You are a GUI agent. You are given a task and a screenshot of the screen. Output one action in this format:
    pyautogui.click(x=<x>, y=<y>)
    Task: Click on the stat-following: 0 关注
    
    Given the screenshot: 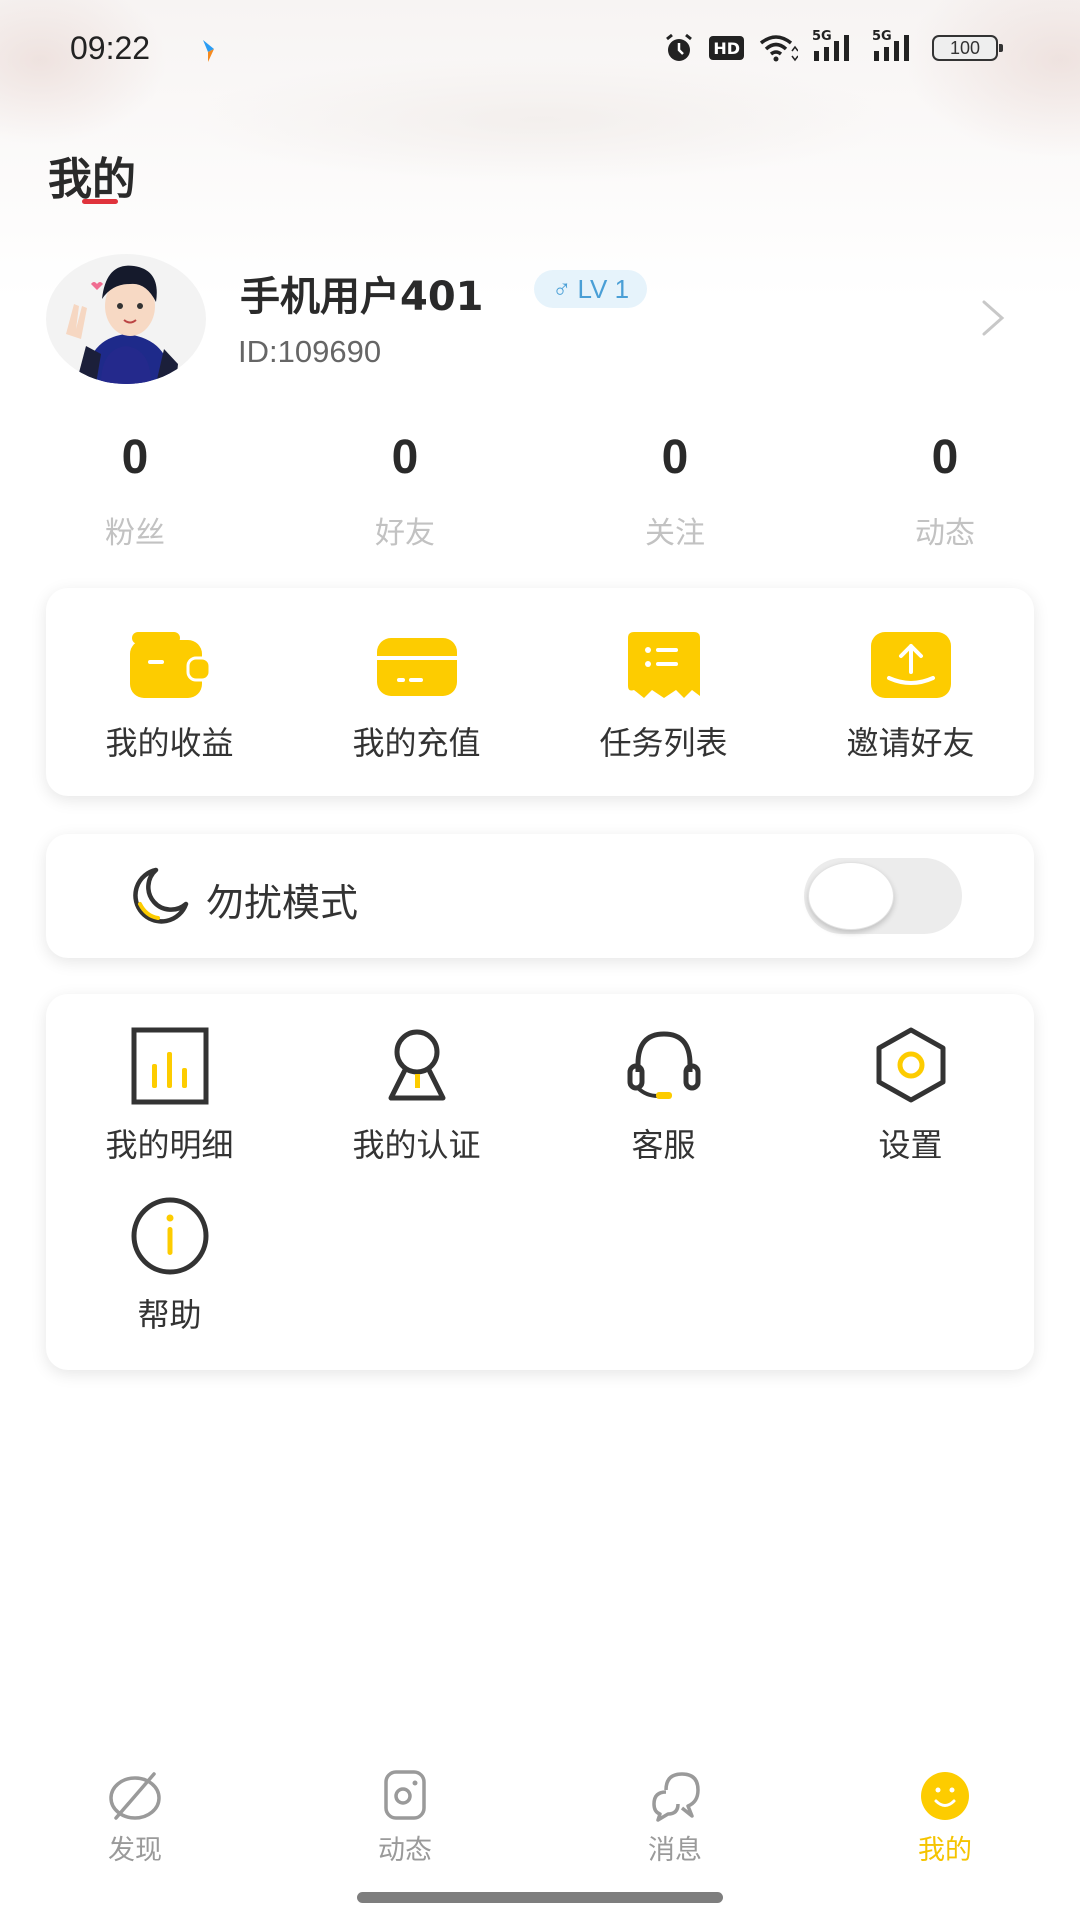 What is the action you would take?
    pyautogui.click(x=675, y=491)
    